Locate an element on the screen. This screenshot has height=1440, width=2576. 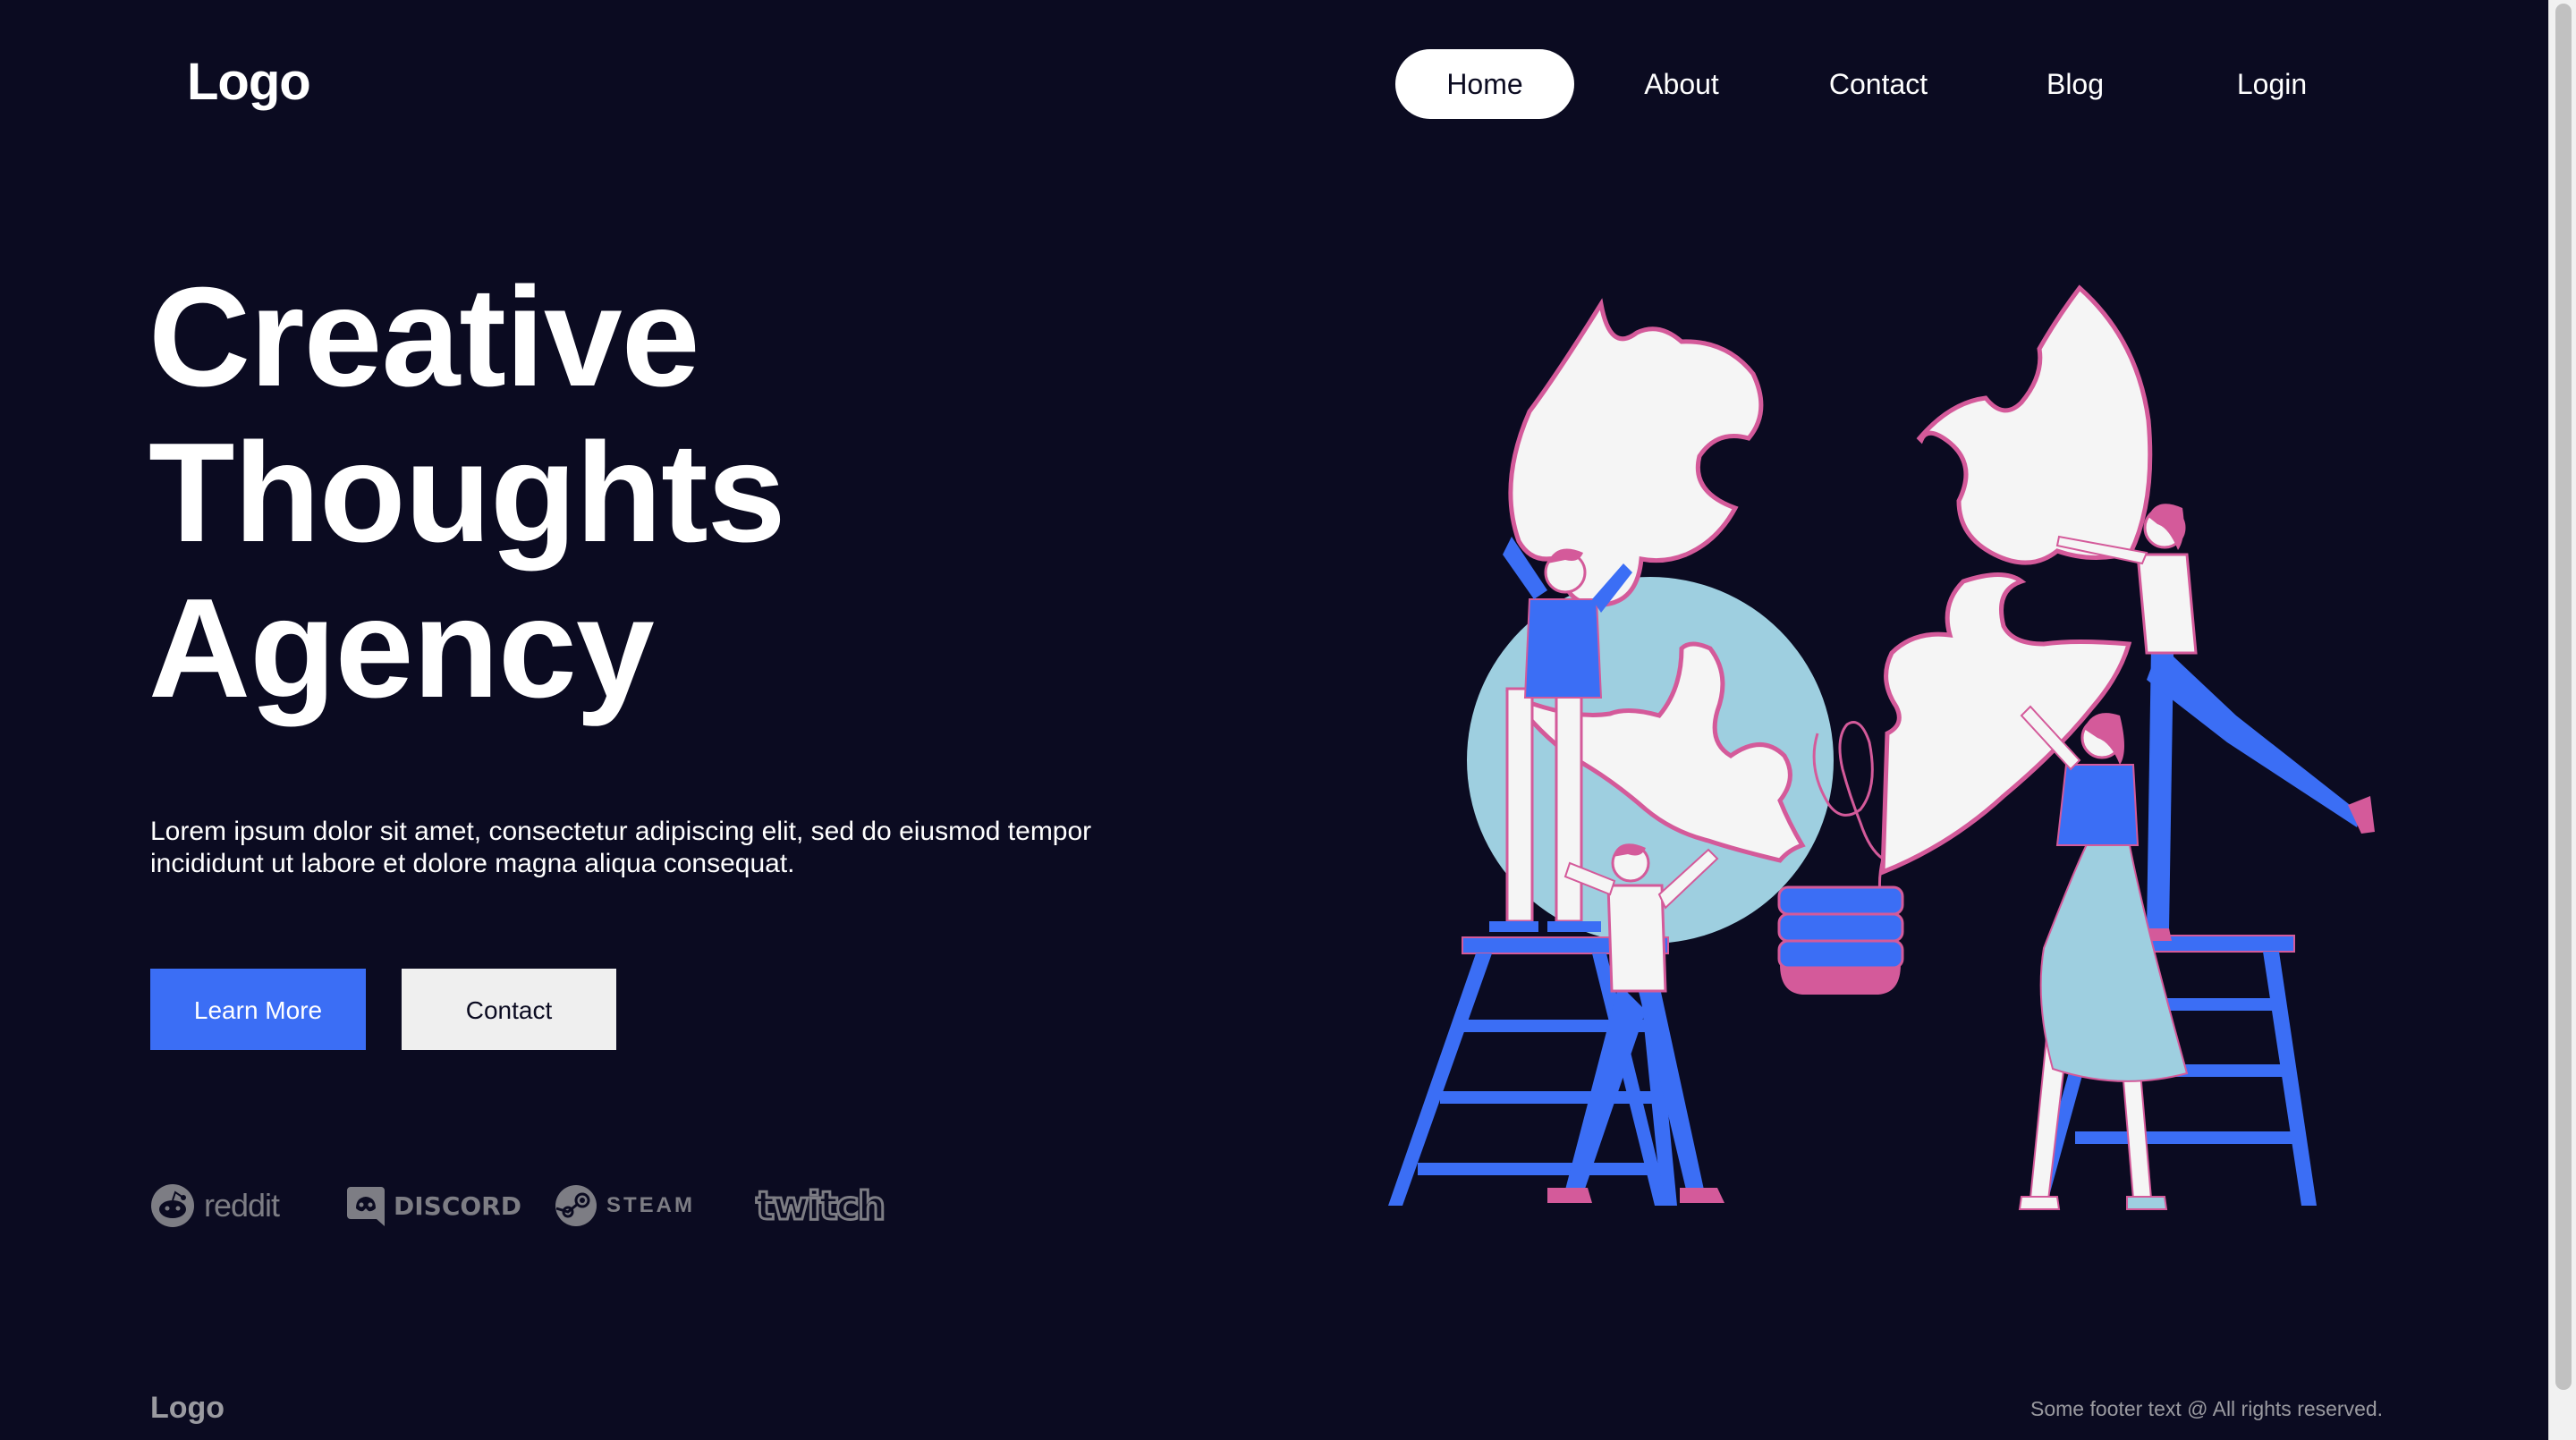
page-scrollbar is located at coordinates (2562, 720).